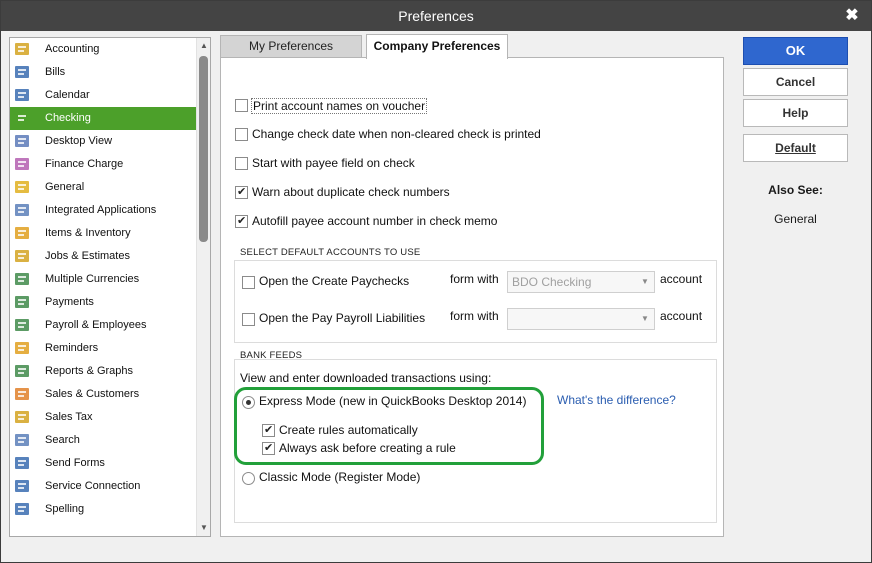 The height and width of the screenshot is (563, 872). Describe the element at coordinates (241, 221) in the screenshot. I see `autofill-payee-checkbox` at that location.